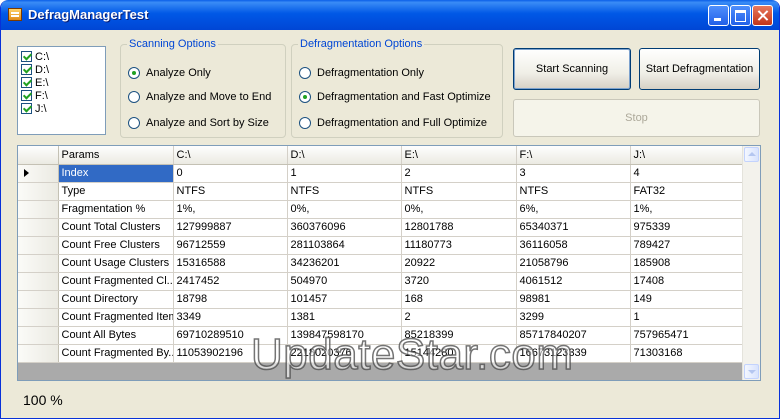  What do you see at coordinates (198, 123) in the screenshot?
I see `radio-analyze-sort-size: Analyze and Sort by Size` at bounding box center [198, 123].